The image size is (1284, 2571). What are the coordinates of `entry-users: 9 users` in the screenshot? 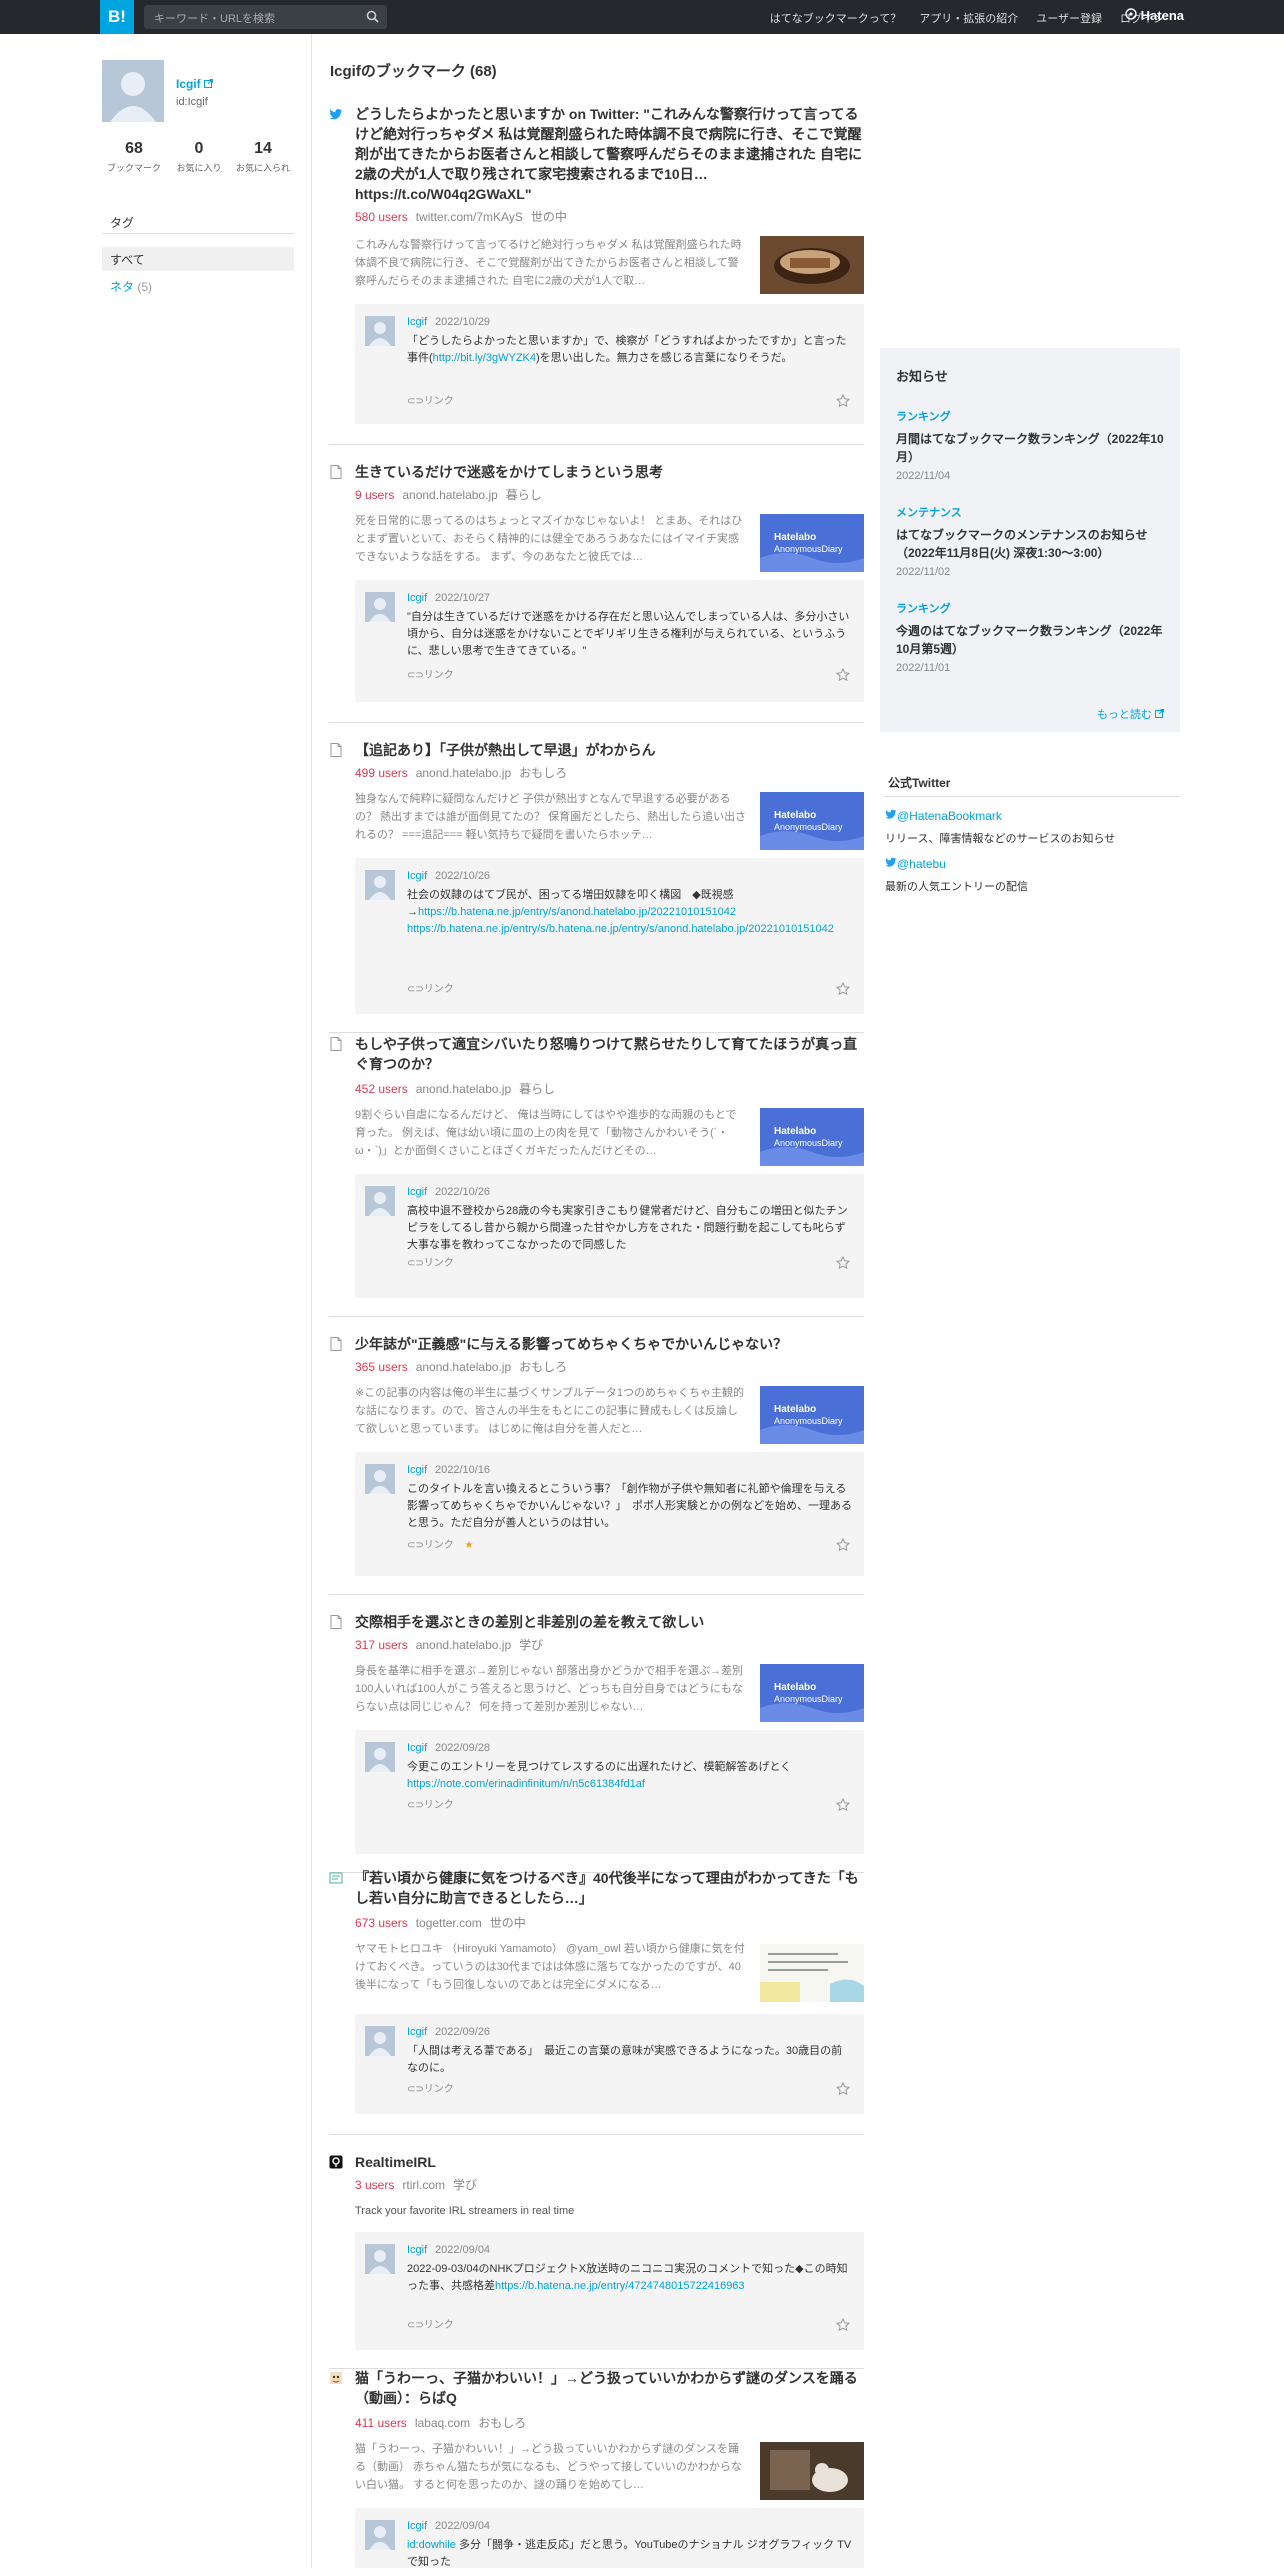 It's located at (374, 495).